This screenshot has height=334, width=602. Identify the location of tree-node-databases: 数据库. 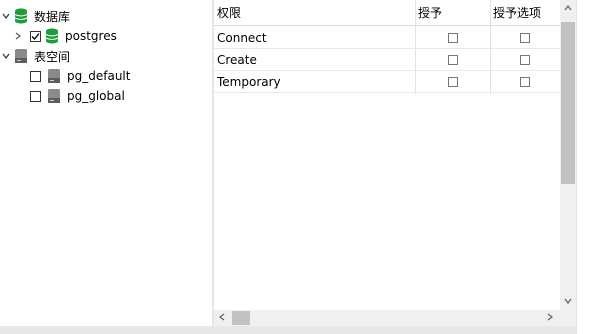
(35, 16).